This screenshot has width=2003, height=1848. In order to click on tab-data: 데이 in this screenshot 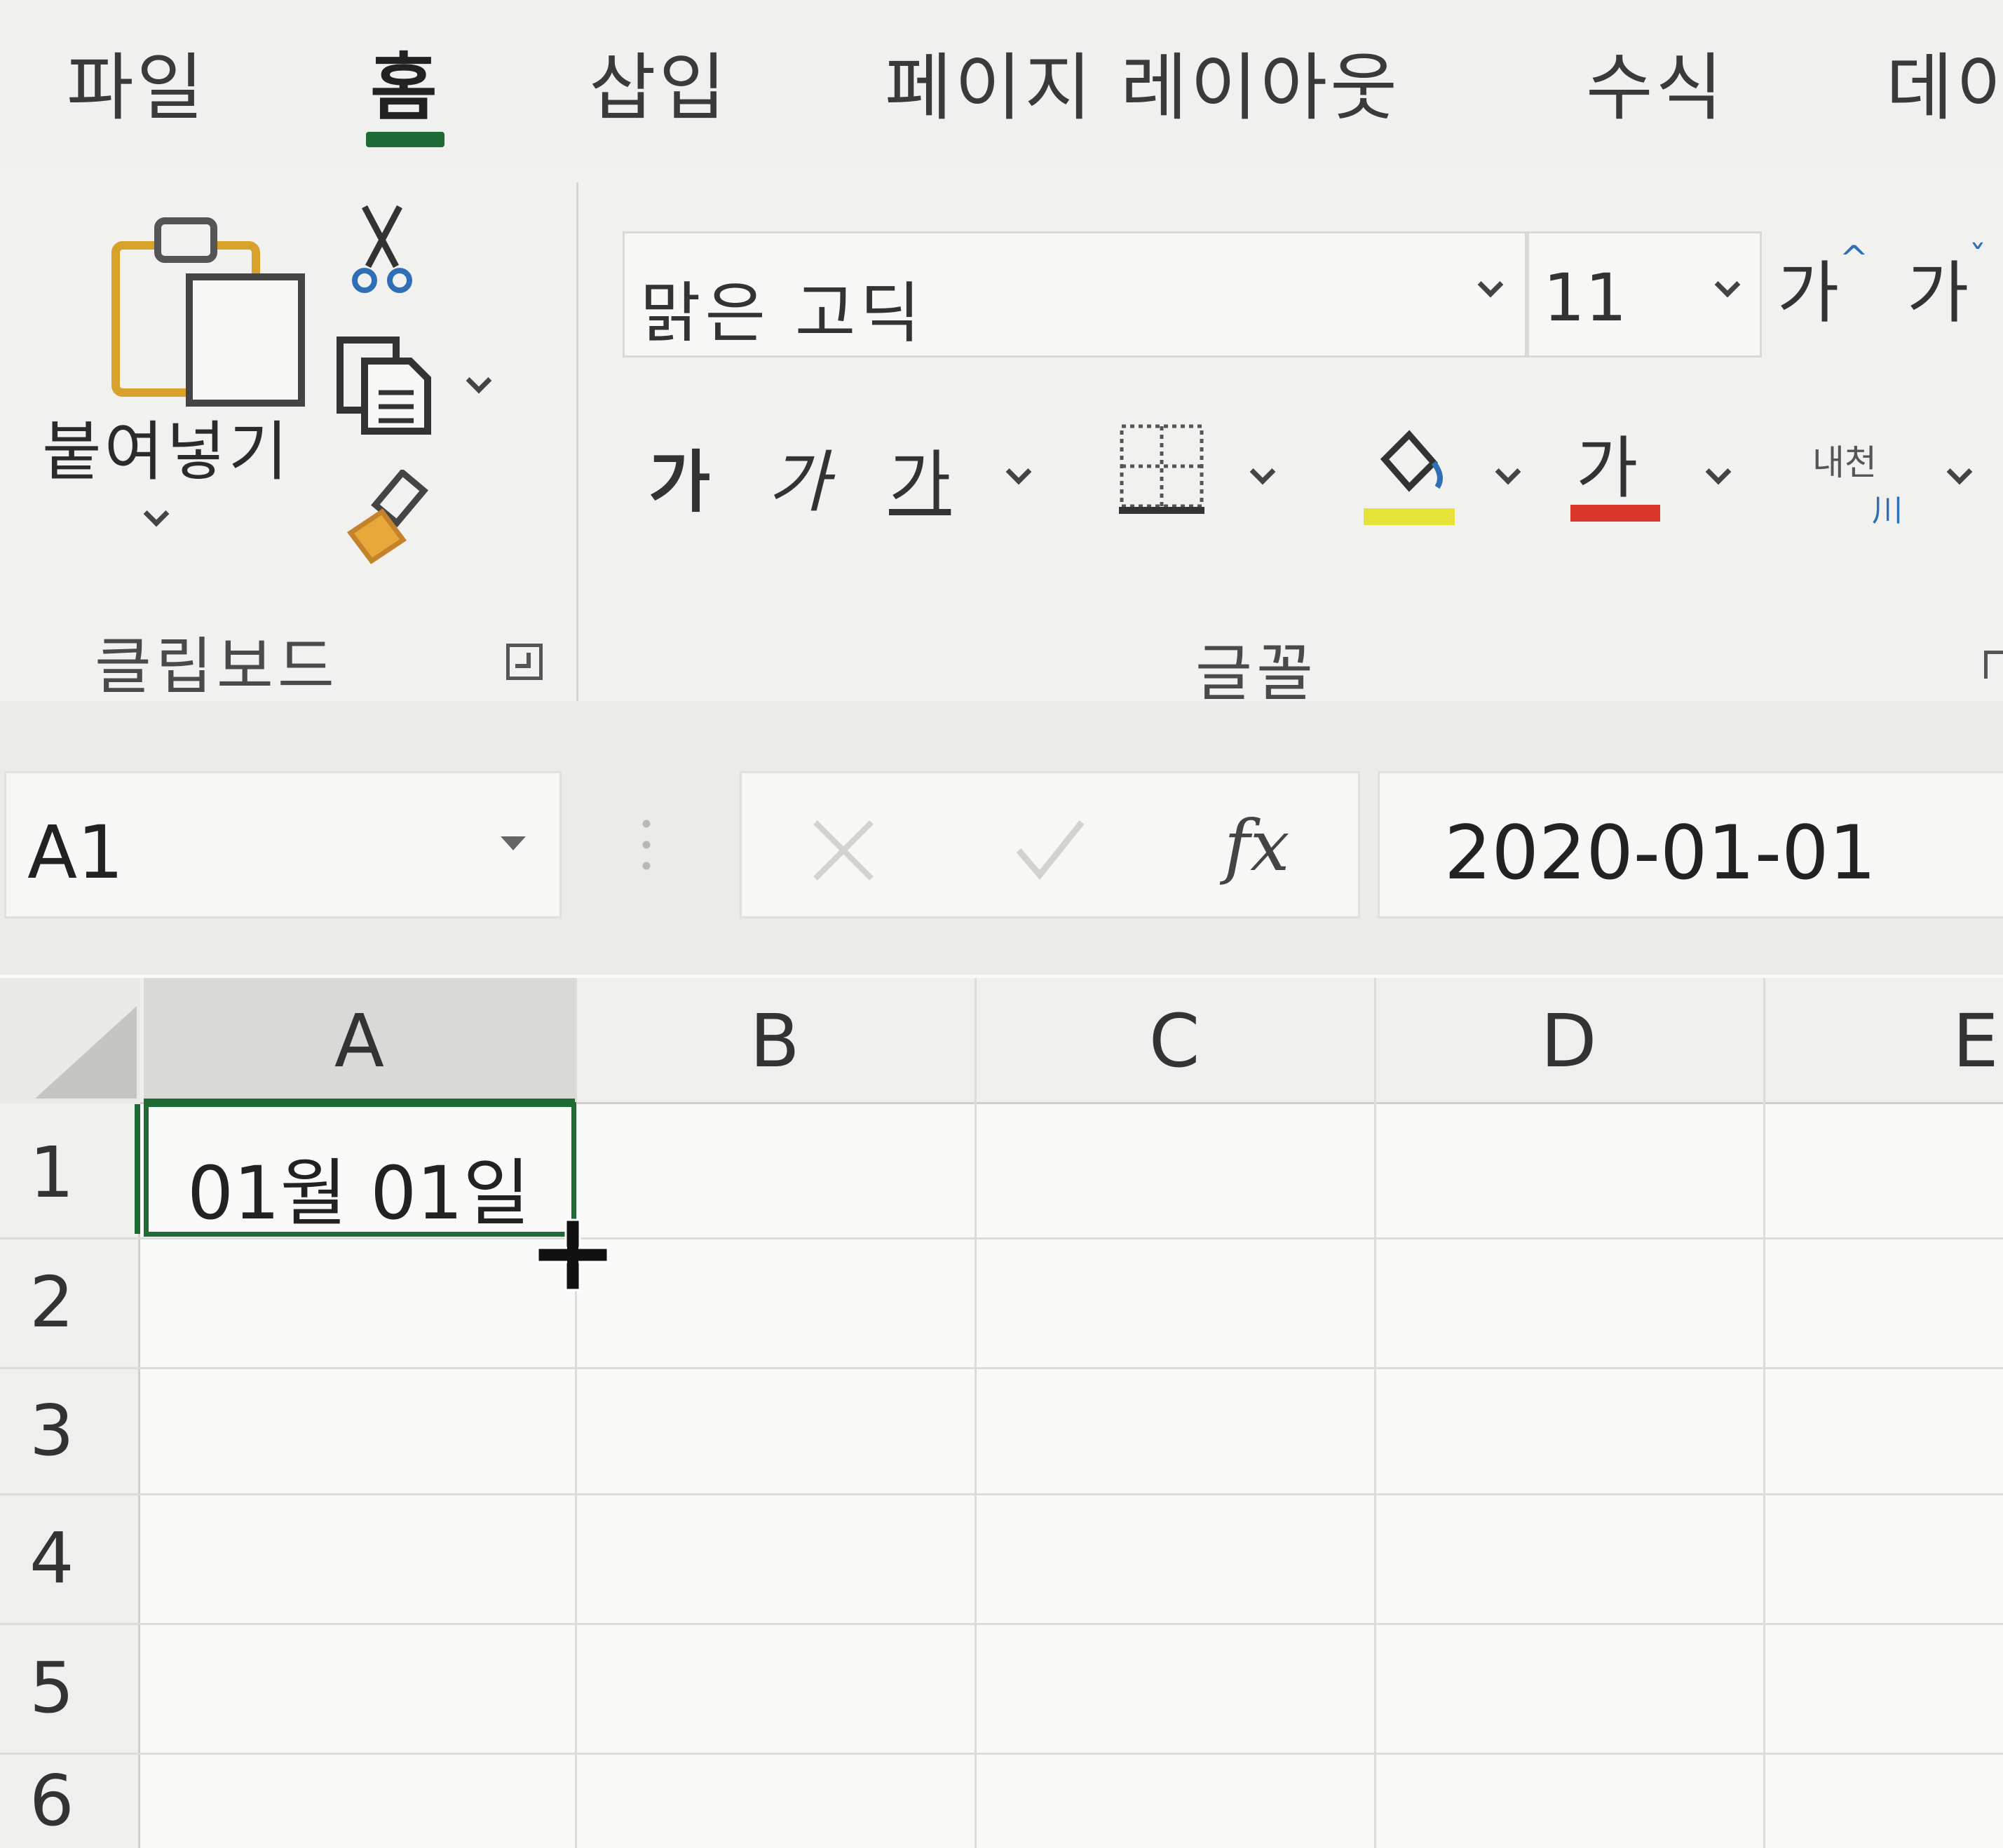, I will do `click(1944, 81)`.